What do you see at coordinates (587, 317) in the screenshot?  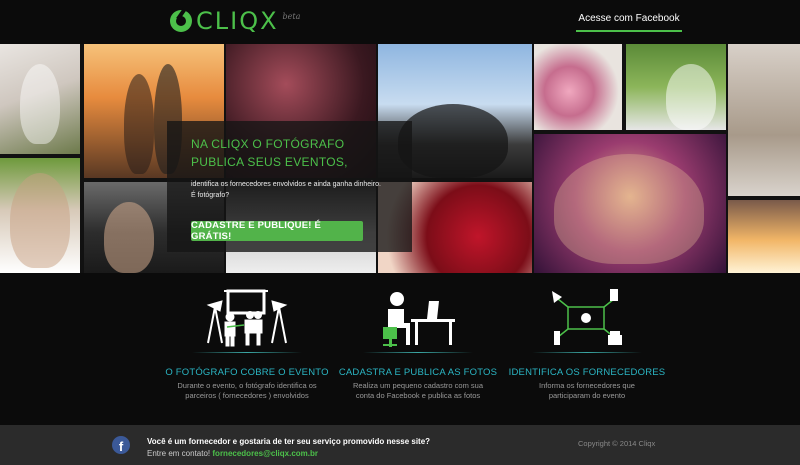 I see `supplier-network-icon` at bounding box center [587, 317].